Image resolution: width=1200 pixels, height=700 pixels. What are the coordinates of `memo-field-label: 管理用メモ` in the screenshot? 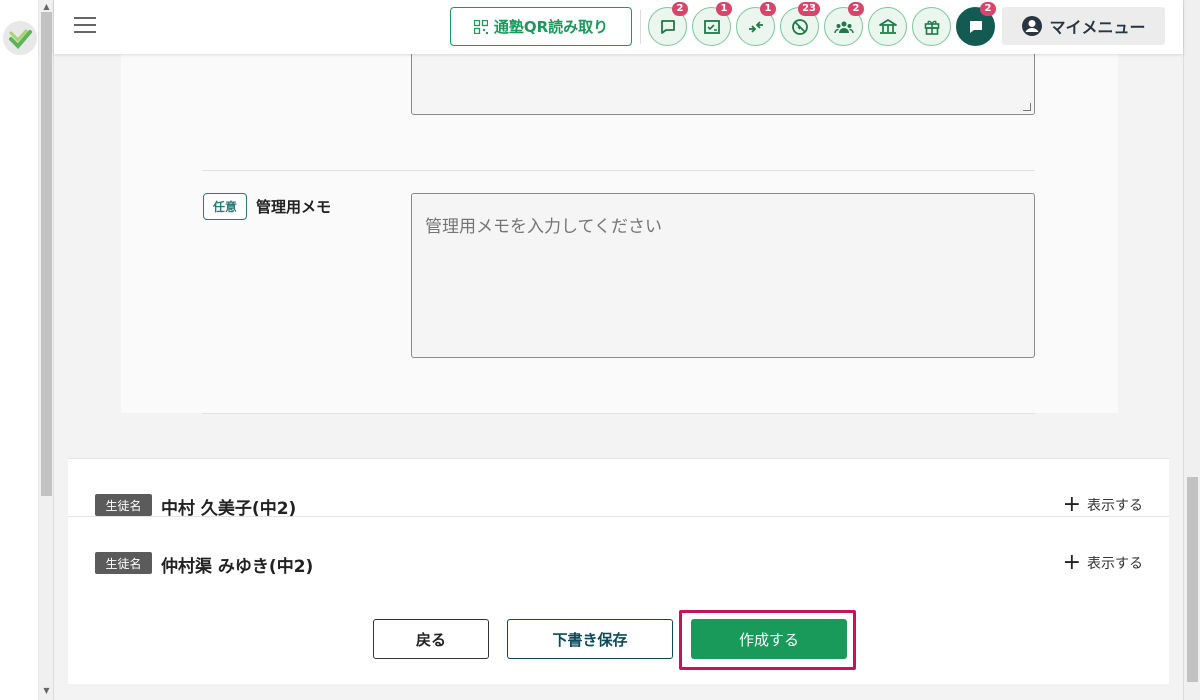 It's located at (294, 207).